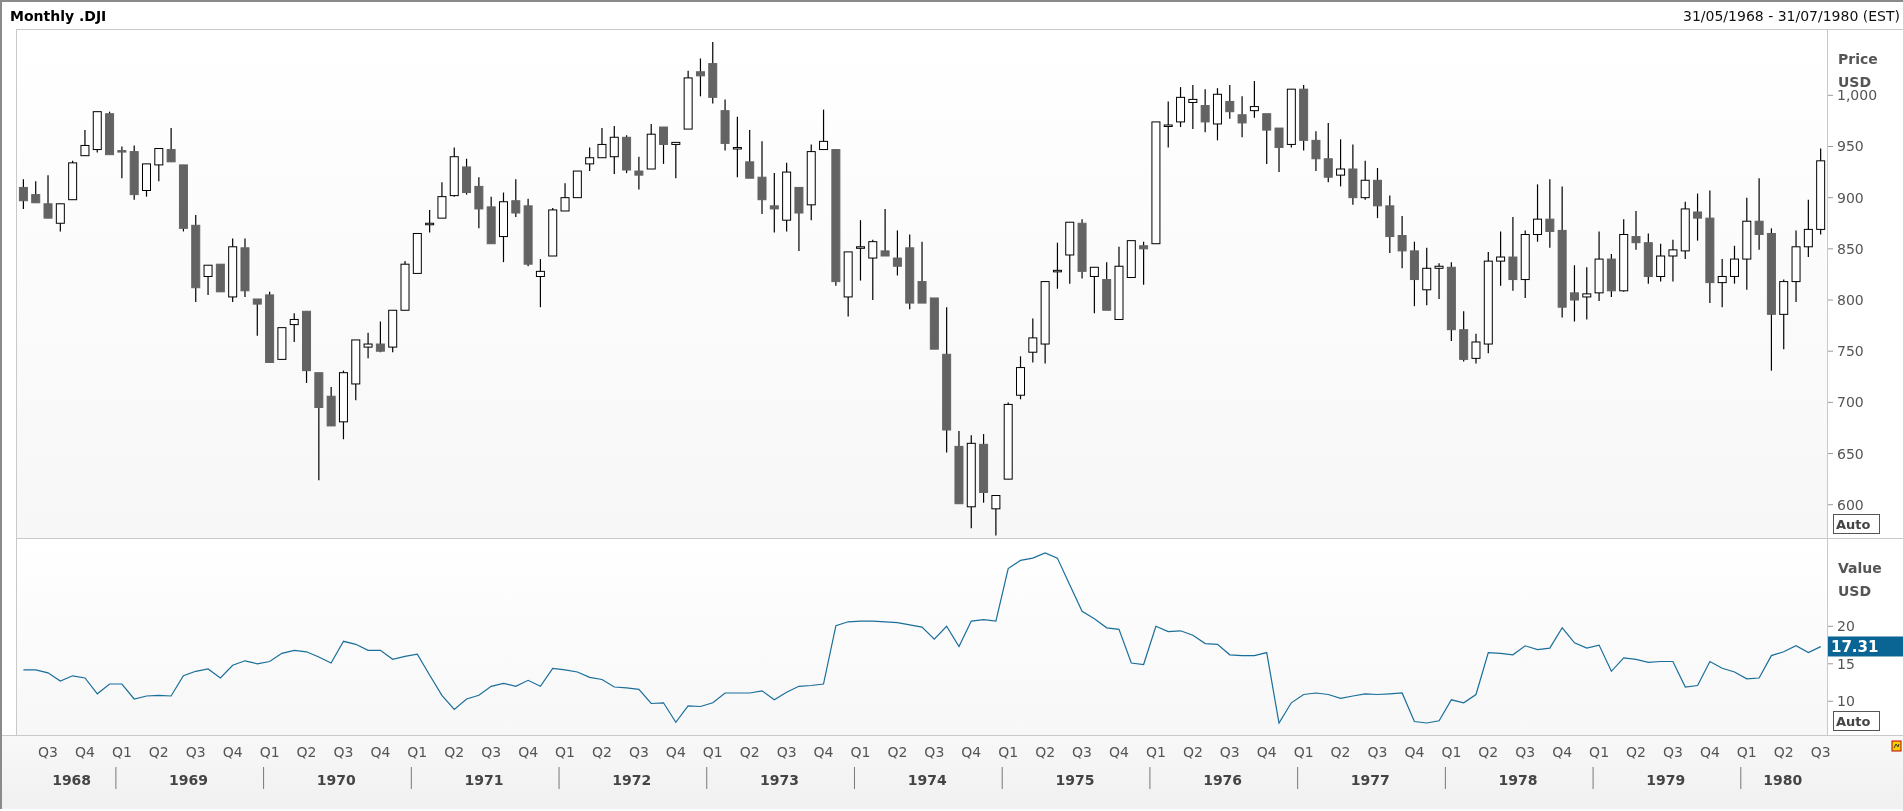 The image size is (1903, 811). What do you see at coordinates (1850, 453) in the screenshot?
I see `axis-tick-label: 650` at bounding box center [1850, 453].